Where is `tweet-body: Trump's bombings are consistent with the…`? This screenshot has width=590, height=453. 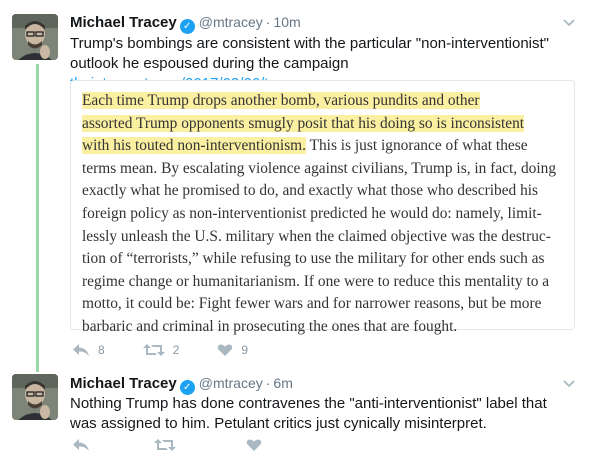
tweet-body: Trump's bombings are consistent with the… is located at coordinates (310, 53).